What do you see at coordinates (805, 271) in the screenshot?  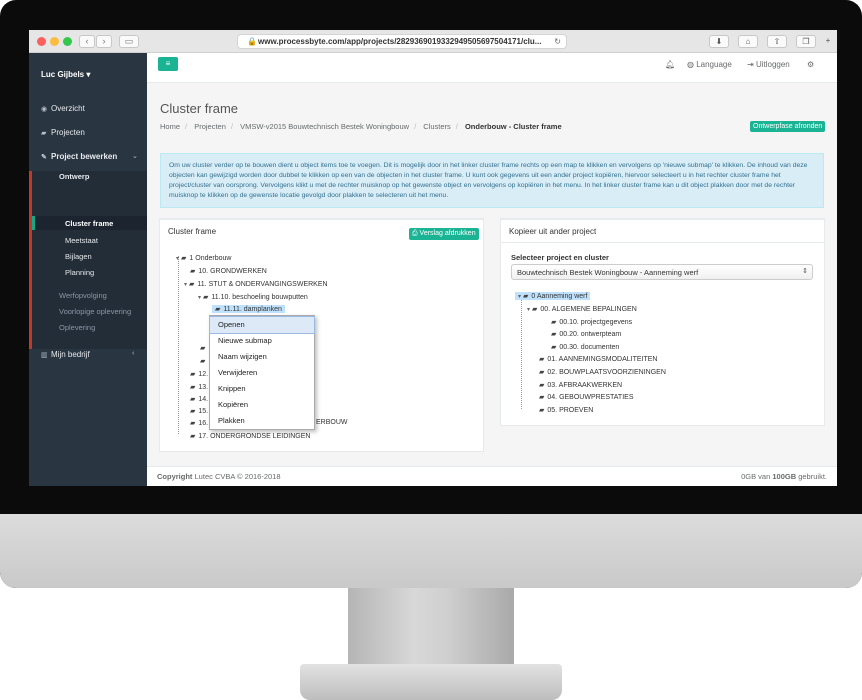 I see `select-arrows-icon: ⇕` at bounding box center [805, 271].